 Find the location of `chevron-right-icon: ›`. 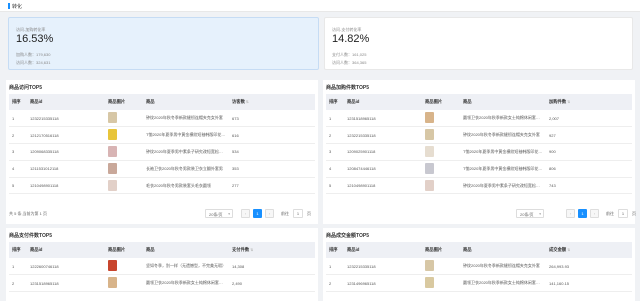

chevron-right-icon: › is located at coordinates (594, 213).